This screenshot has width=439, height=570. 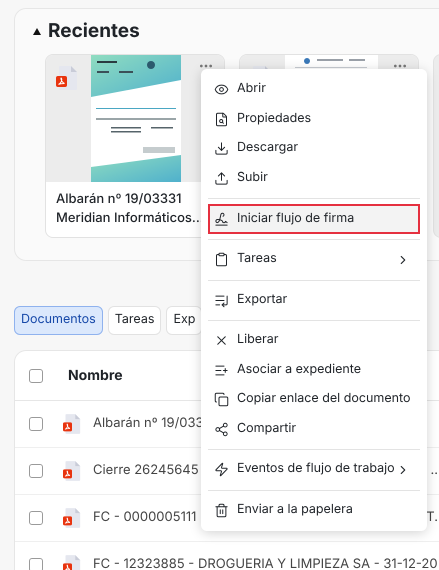 I want to click on tab: Exp, so click(x=184, y=320).